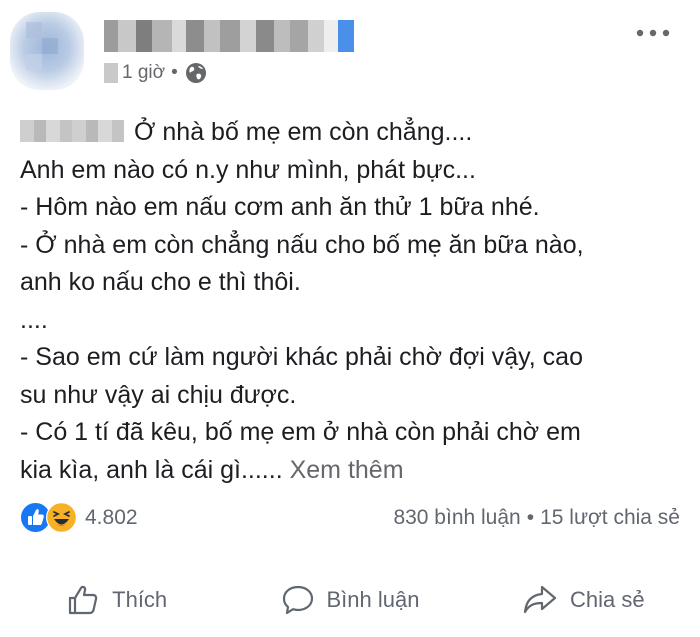  What do you see at coordinates (540, 599) in the screenshot?
I see `share-icon` at bounding box center [540, 599].